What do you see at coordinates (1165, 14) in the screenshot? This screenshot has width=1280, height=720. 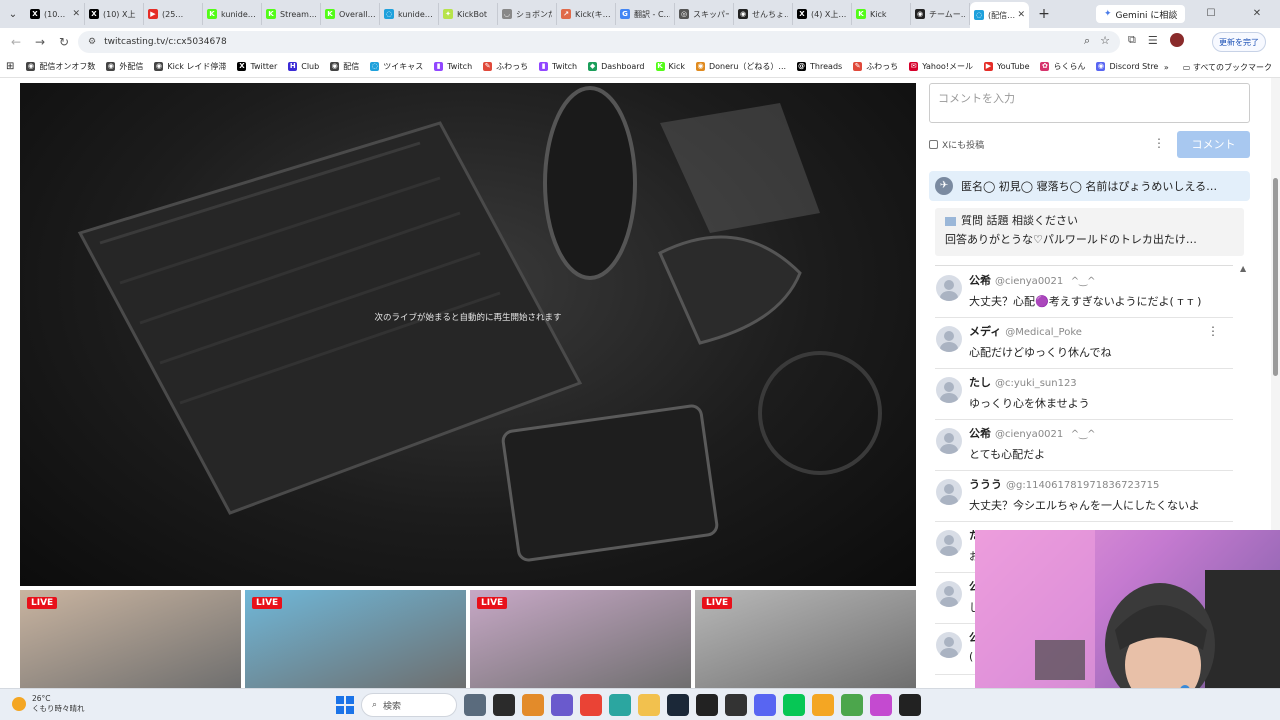 I see `minimize-button: –` at bounding box center [1165, 14].